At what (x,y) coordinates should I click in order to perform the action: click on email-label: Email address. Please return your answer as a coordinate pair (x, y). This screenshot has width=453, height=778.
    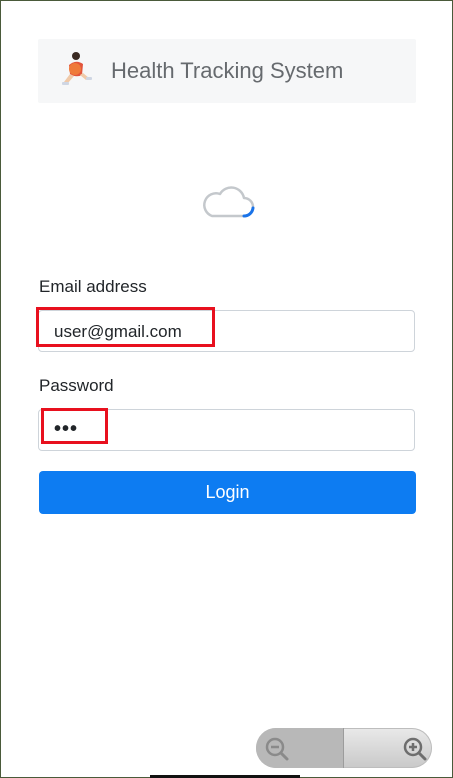
    Looking at the image, I should click on (93, 286).